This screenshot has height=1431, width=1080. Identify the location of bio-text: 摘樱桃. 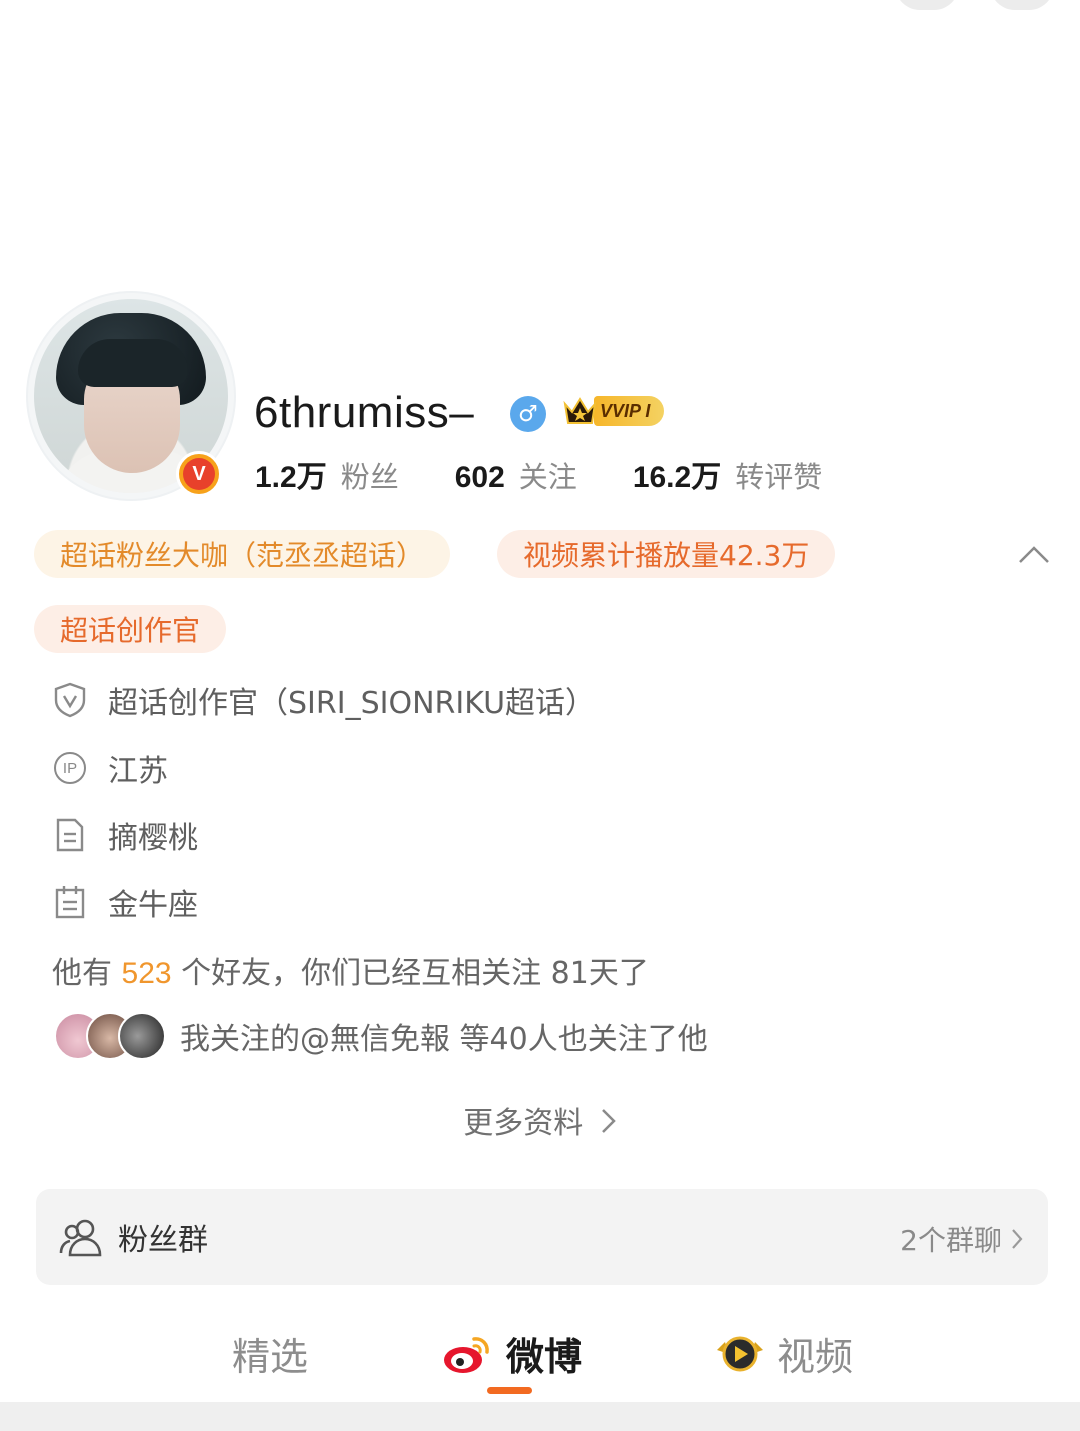
(153, 838).